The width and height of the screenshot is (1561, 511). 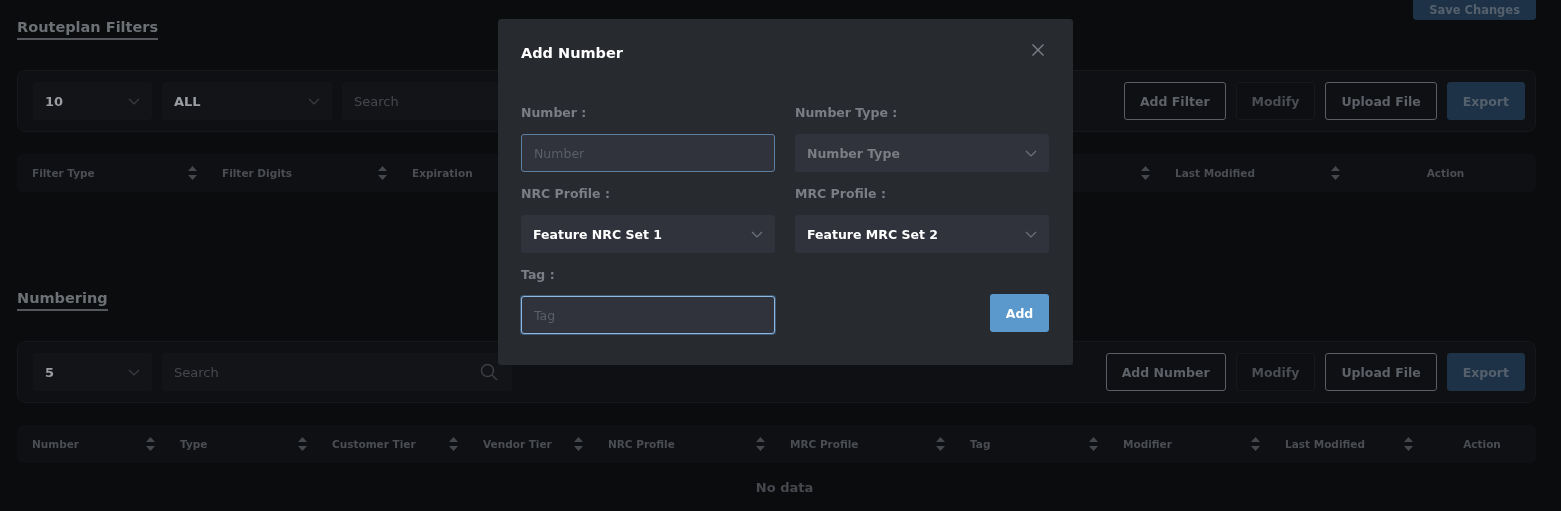 What do you see at coordinates (517, 444) in the screenshot?
I see `column-header: Vendor Tier` at bounding box center [517, 444].